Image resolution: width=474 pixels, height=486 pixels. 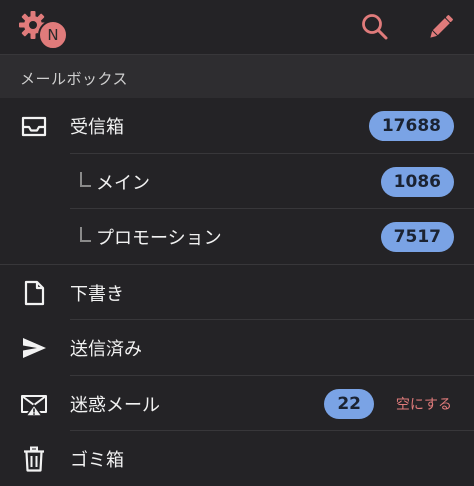 I want to click on mailbox-label: 下書き, so click(x=97, y=294).